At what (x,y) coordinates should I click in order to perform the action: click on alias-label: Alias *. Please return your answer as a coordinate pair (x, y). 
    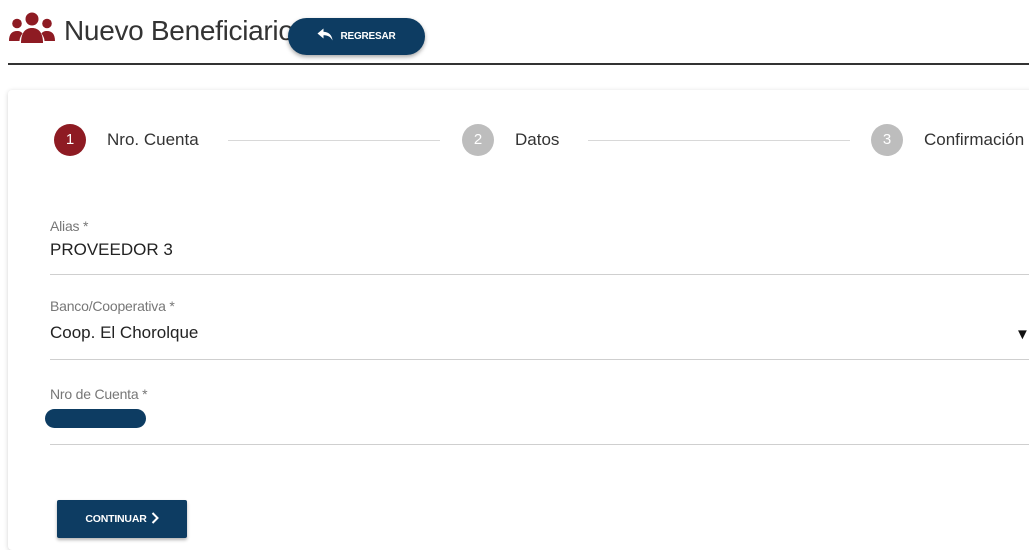
    Looking at the image, I should click on (69, 226).